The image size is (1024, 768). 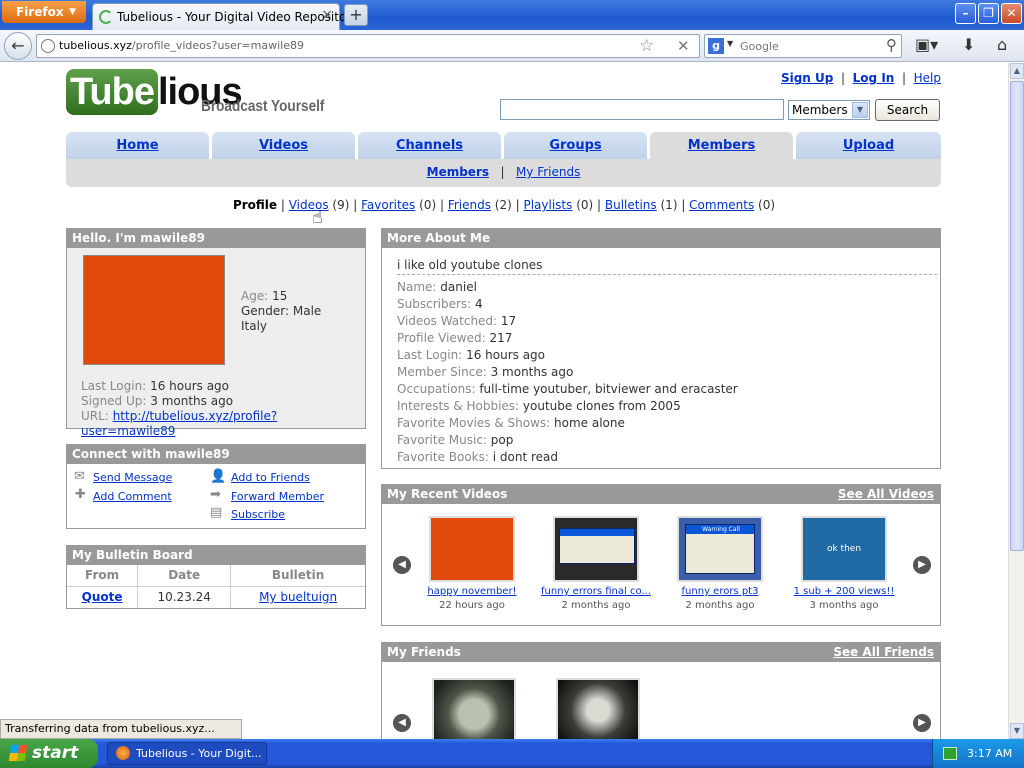 I want to click on google-icon: g, so click(x=716, y=46).